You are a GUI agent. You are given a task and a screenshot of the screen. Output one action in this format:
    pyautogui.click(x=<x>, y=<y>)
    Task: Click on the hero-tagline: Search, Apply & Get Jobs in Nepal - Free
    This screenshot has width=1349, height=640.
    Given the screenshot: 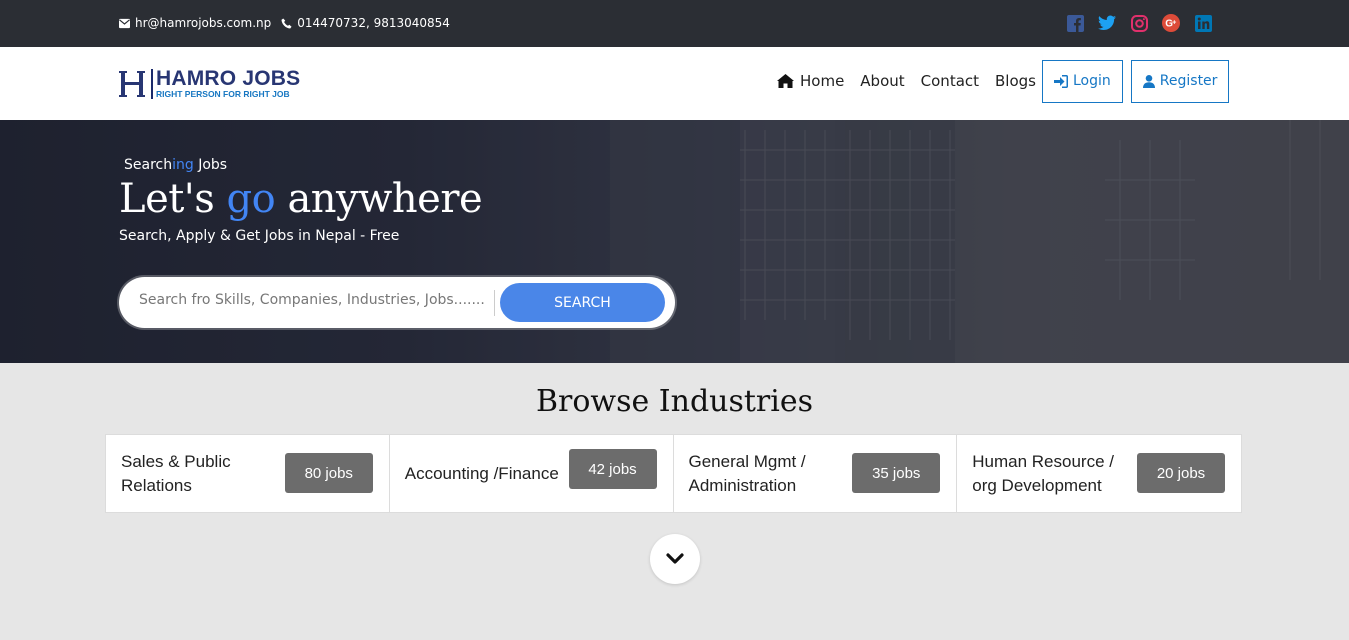 What is the action you would take?
    pyautogui.click(x=259, y=236)
    